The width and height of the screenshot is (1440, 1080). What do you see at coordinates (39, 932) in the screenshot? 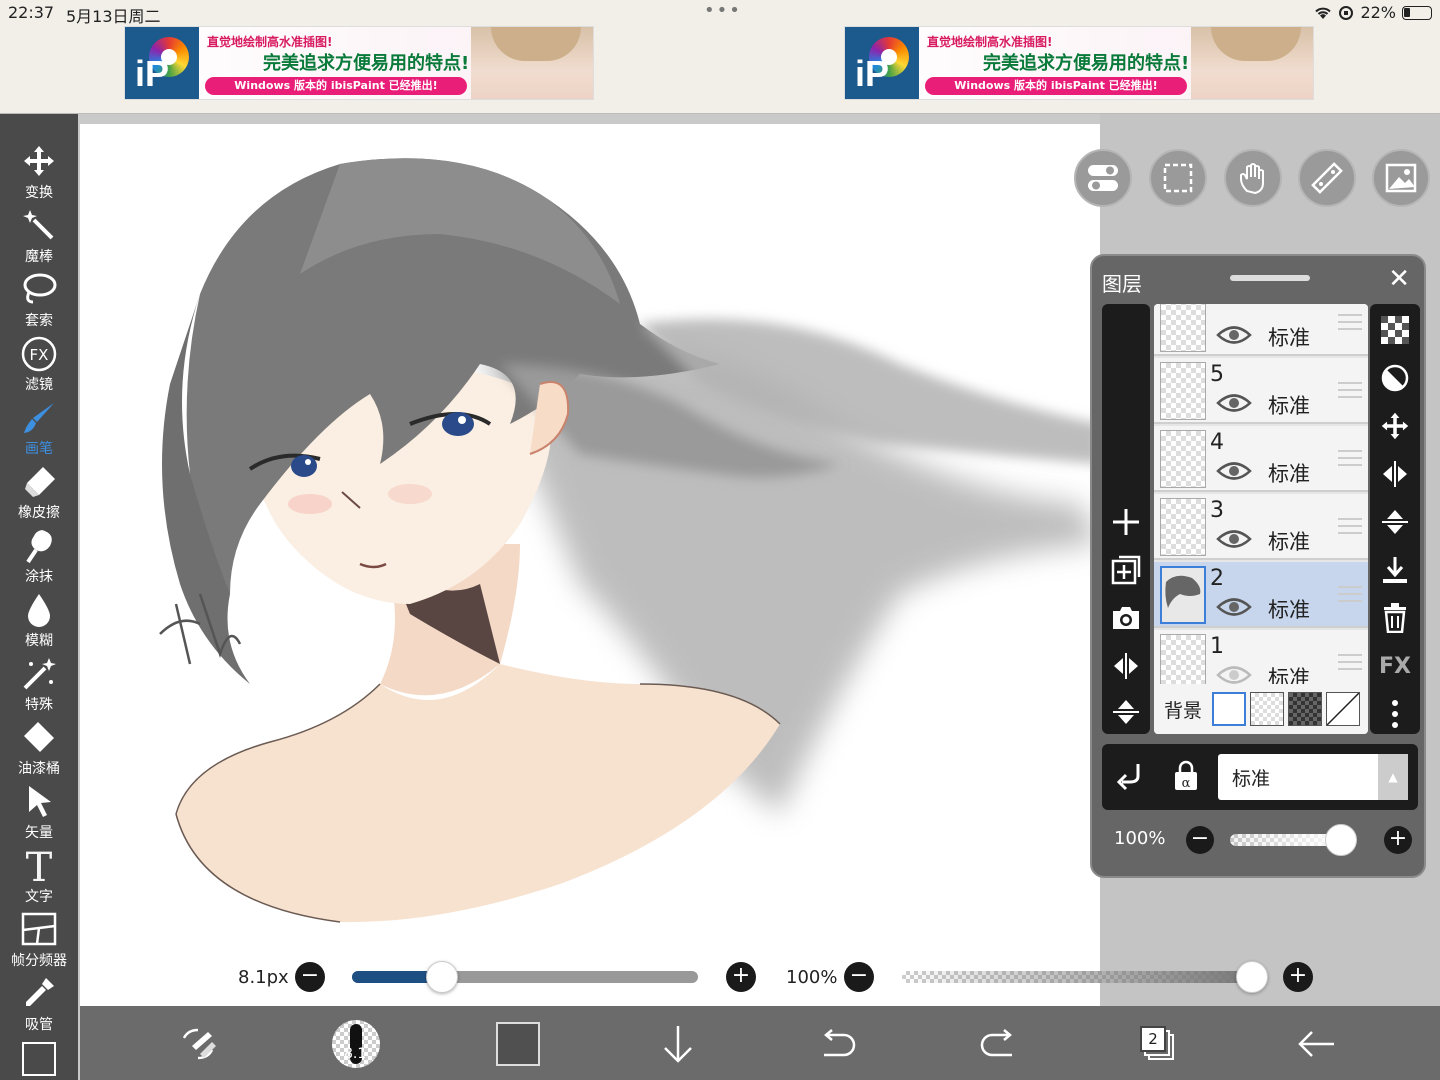
I see `frame-divider-icon` at bounding box center [39, 932].